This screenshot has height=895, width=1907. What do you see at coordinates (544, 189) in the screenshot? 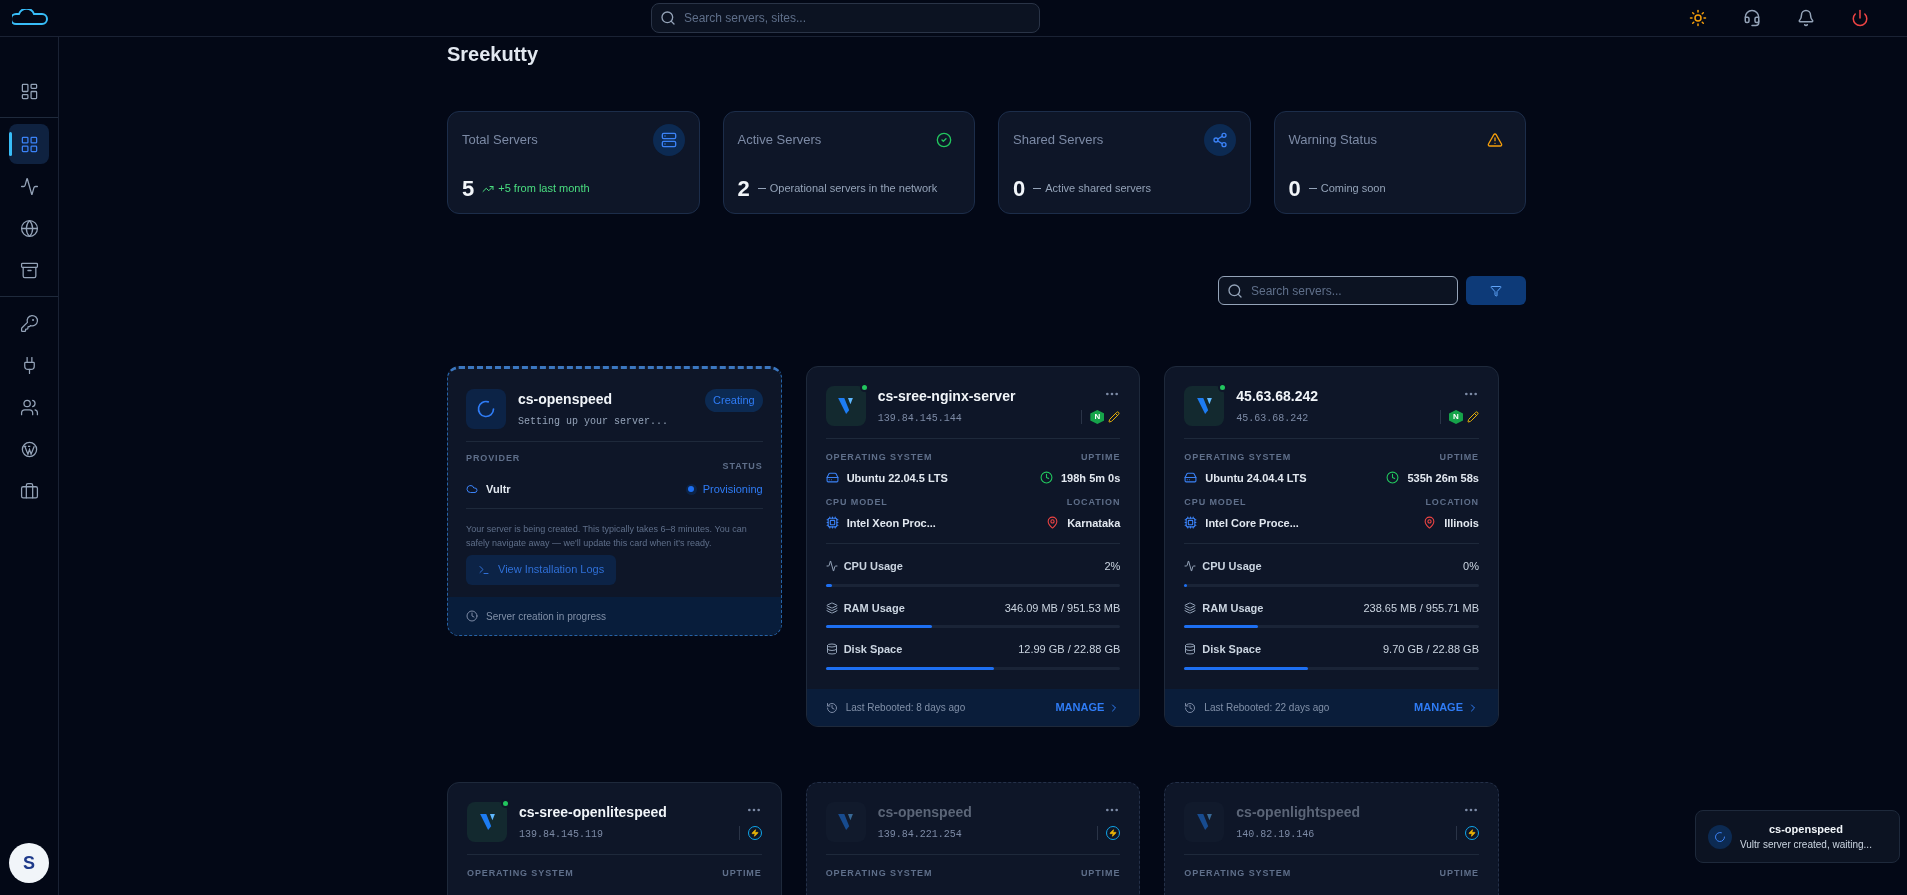
I see `stat-note: +5 from last month` at bounding box center [544, 189].